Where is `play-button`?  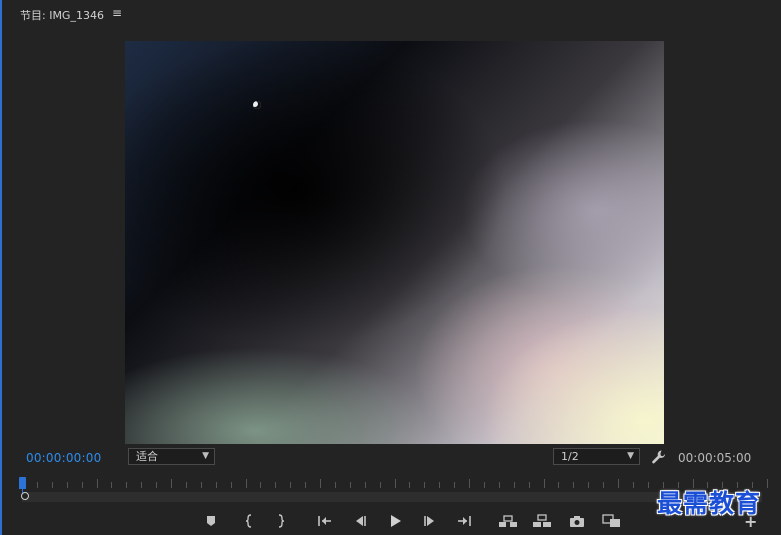
play-button is located at coordinates (395, 521).